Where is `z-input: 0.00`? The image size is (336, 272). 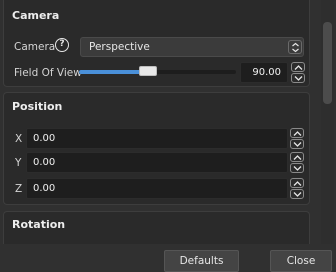
z-input: 0.00 is located at coordinates (157, 188).